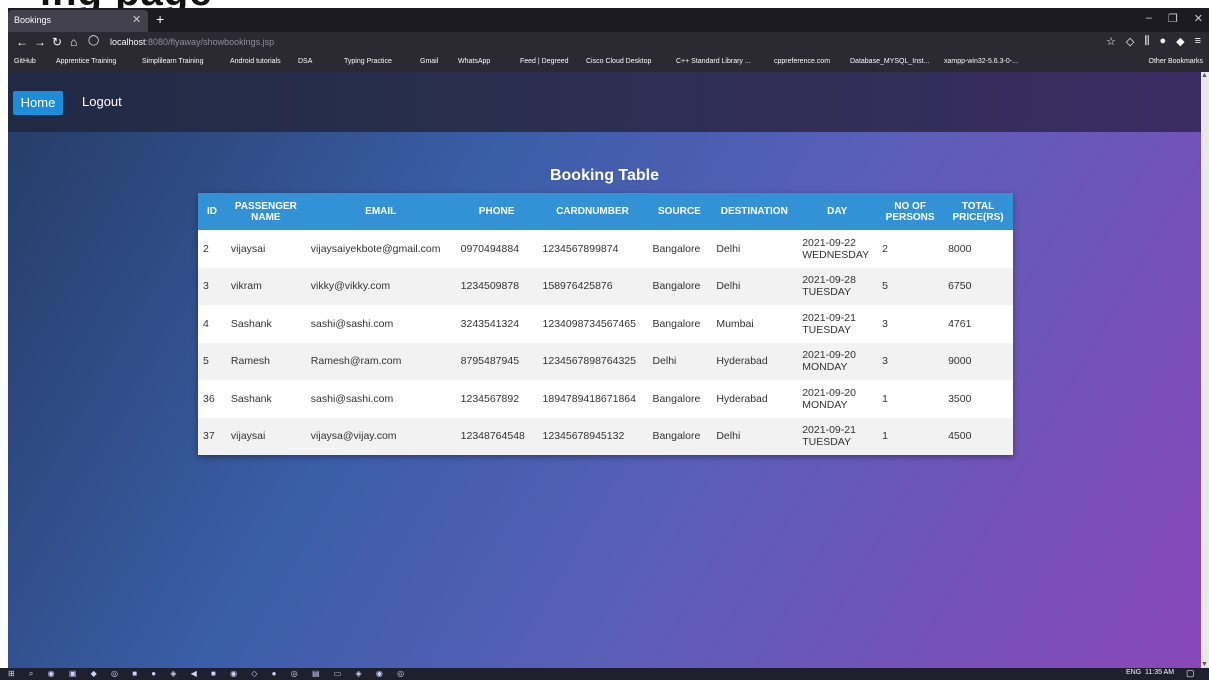  What do you see at coordinates (1173, 18) in the screenshot?
I see `maximize-icon: ❐` at bounding box center [1173, 18].